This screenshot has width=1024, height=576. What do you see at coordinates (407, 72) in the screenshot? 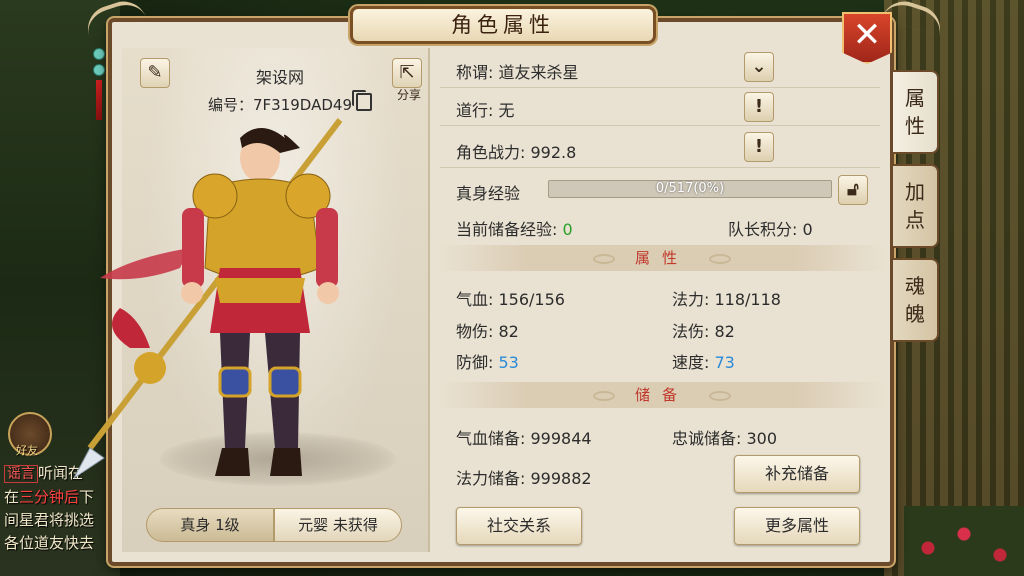
I see `share-icon: ⇱` at bounding box center [407, 72].